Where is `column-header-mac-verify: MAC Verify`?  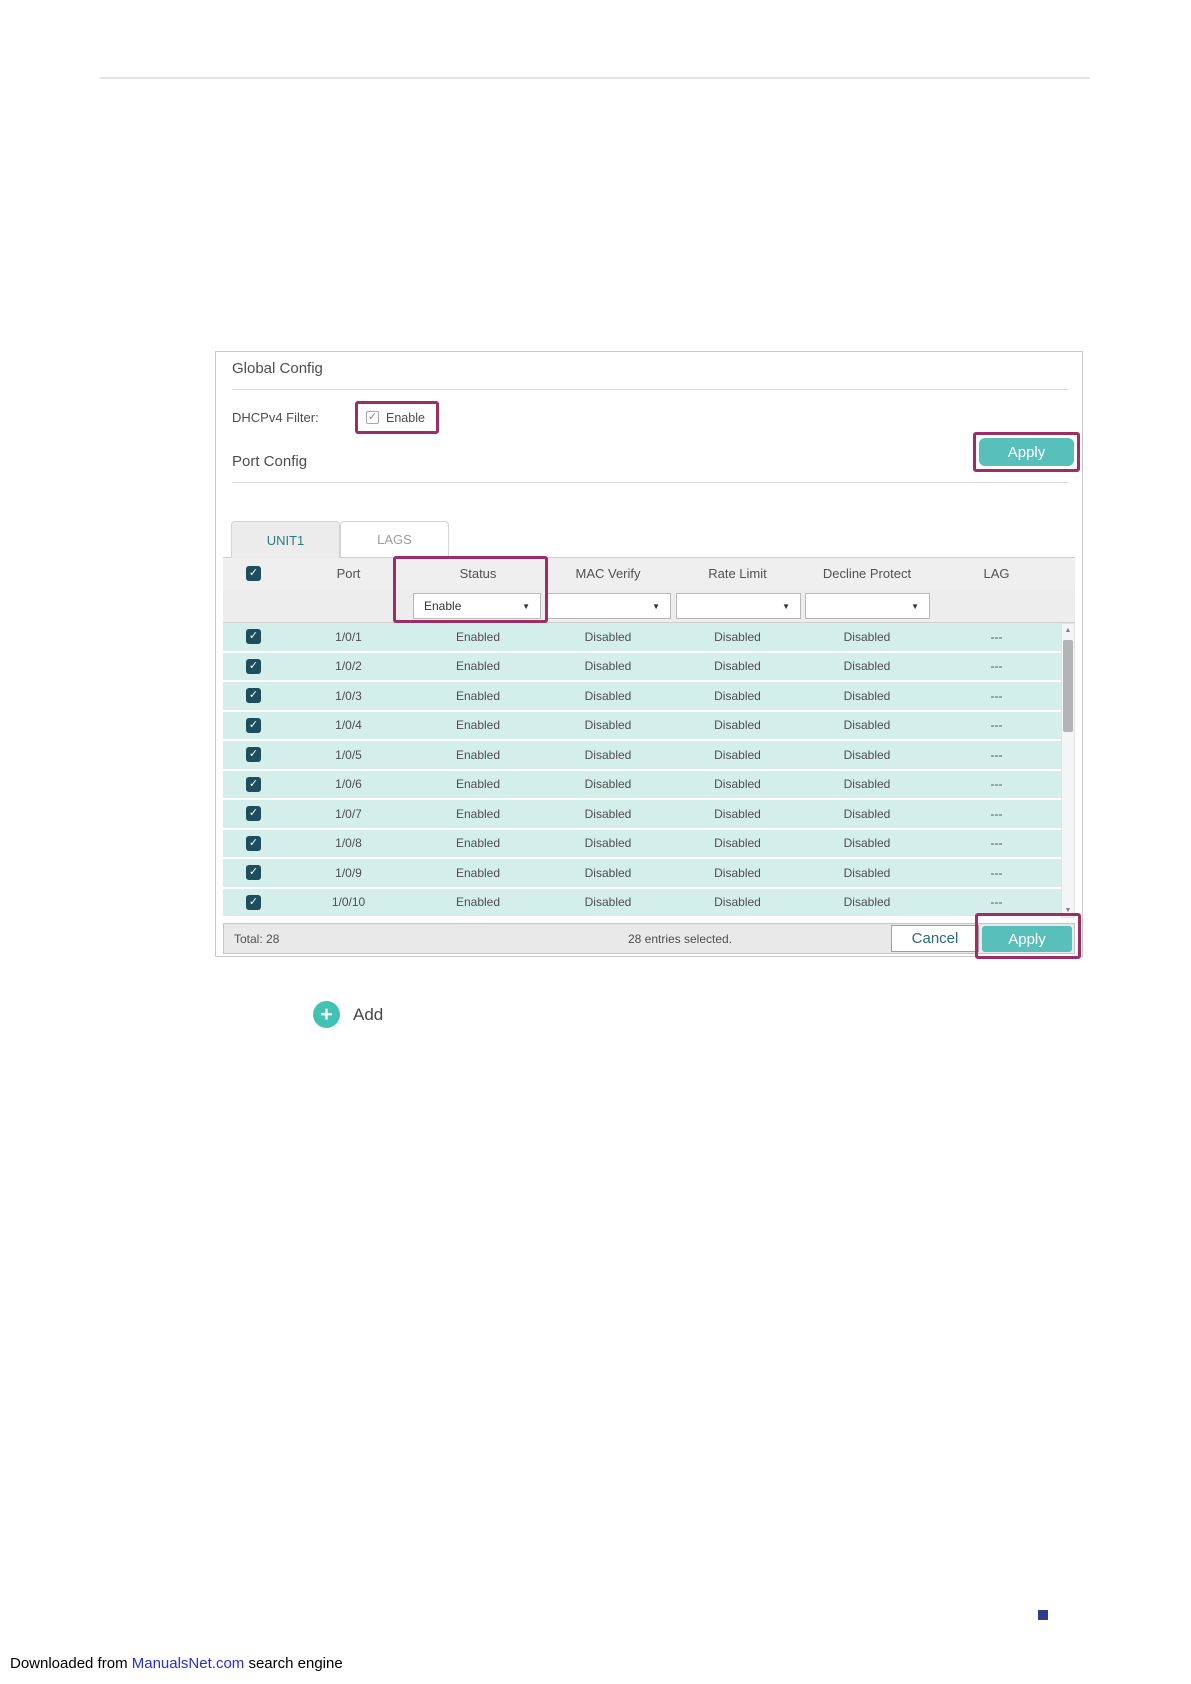
column-header-mac-verify: MAC Verify is located at coordinates (608, 573).